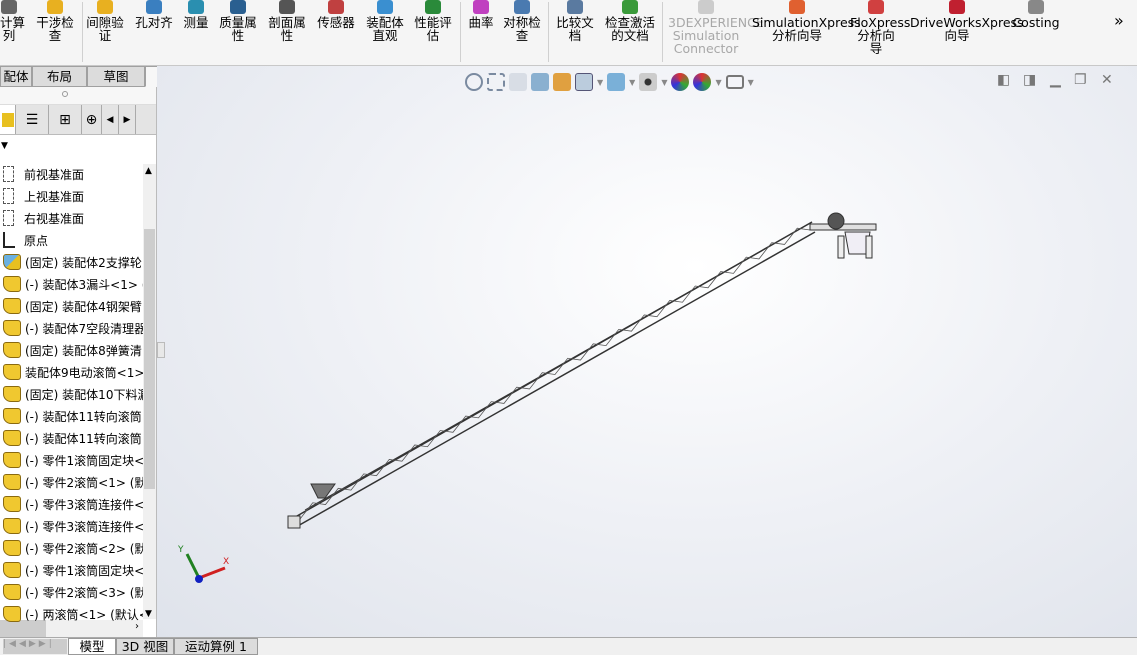 The height and width of the screenshot is (655, 1137). I want to click on panel-collapse-handle, so click(161, 350).